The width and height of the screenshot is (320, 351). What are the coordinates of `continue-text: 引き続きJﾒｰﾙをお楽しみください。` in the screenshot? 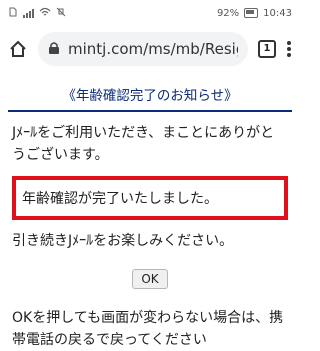 It's located at (123, 241).